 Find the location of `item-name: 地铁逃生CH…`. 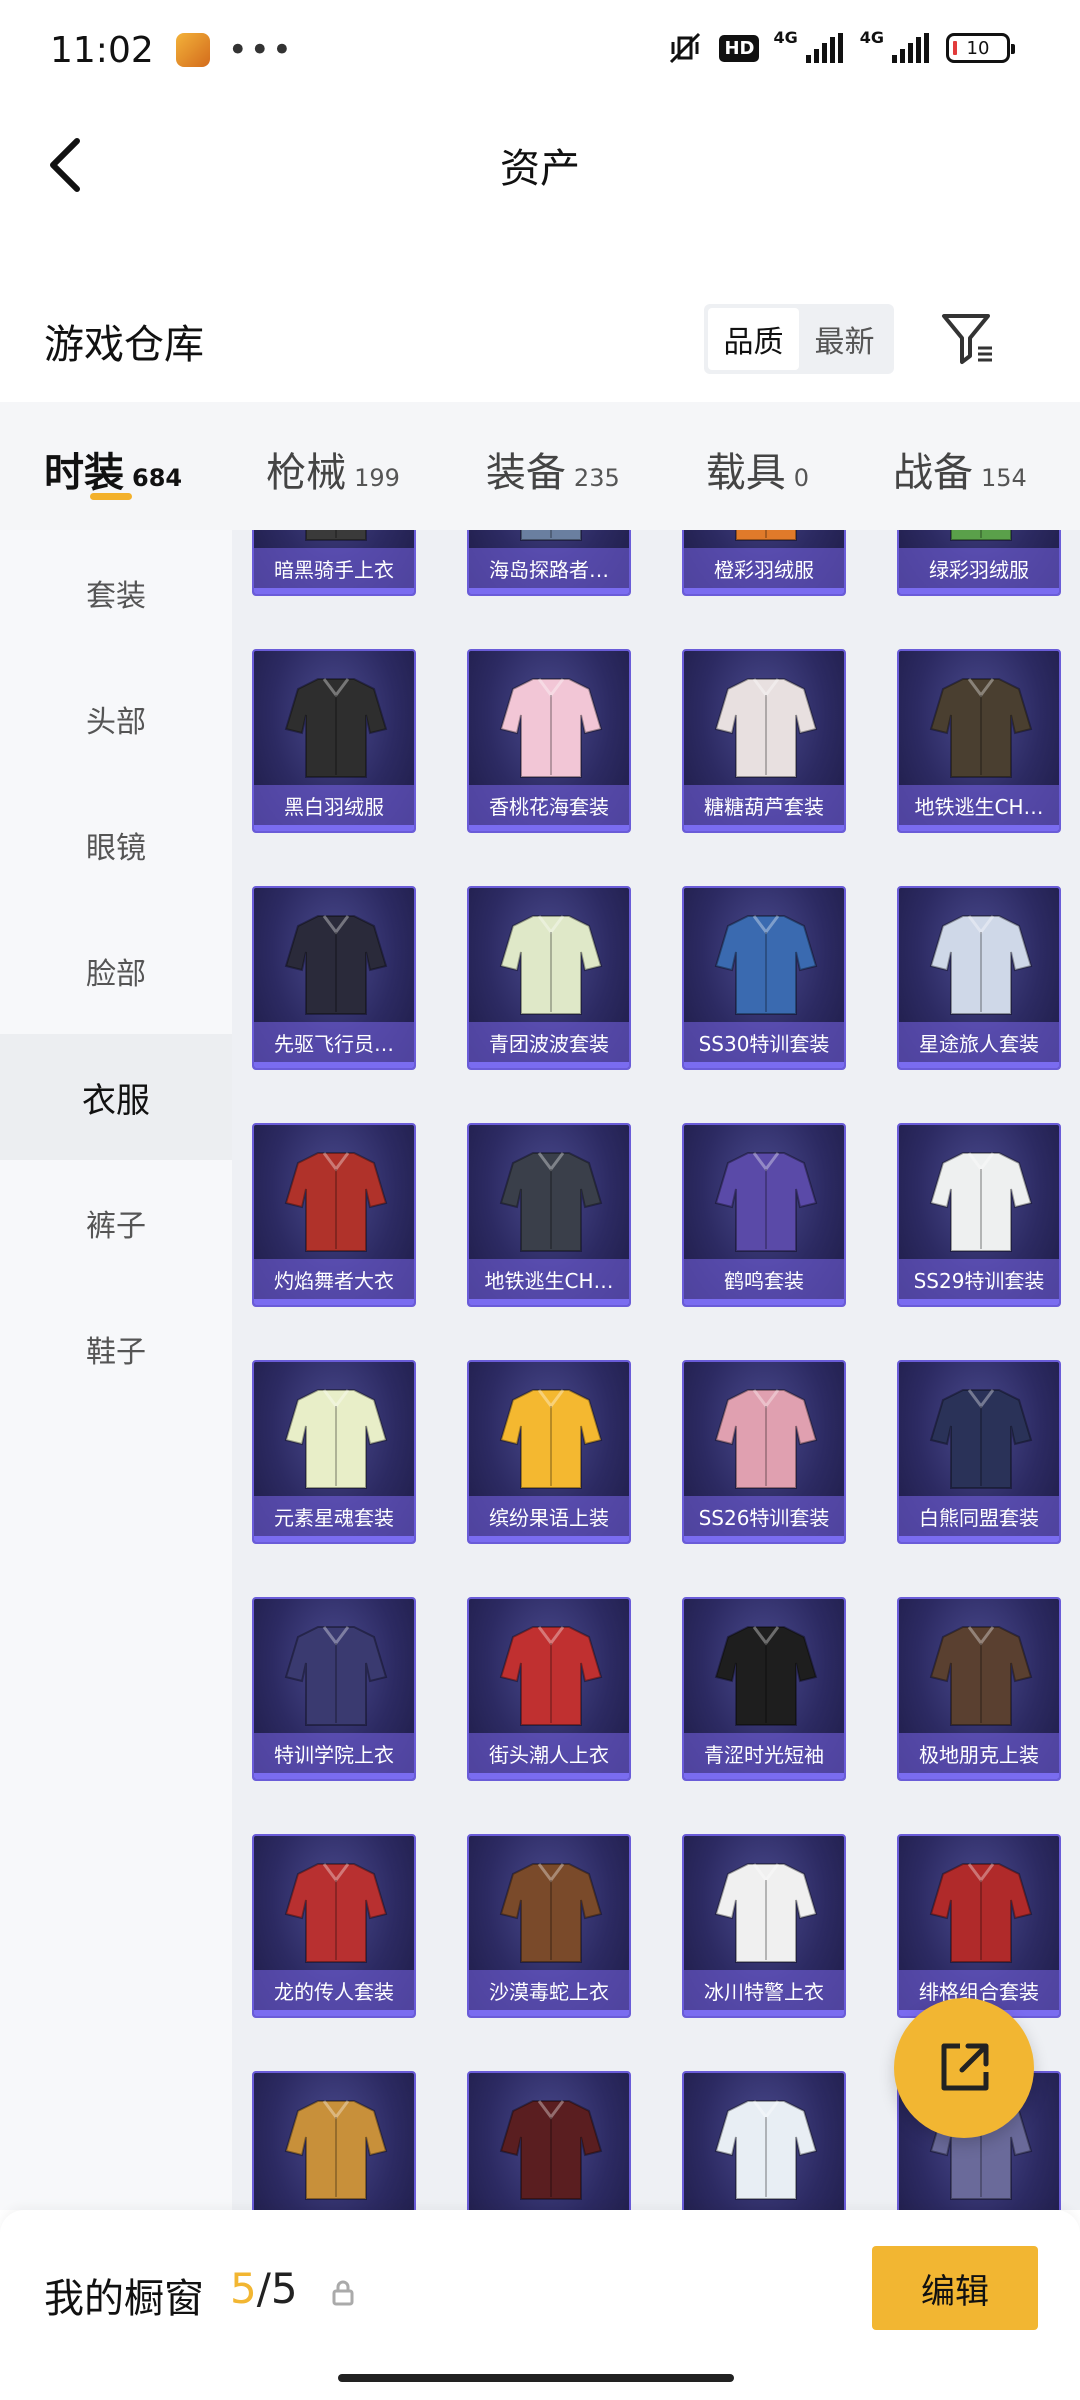

item-name: 地铁逃生CH… is located at coordinates (979, 805).